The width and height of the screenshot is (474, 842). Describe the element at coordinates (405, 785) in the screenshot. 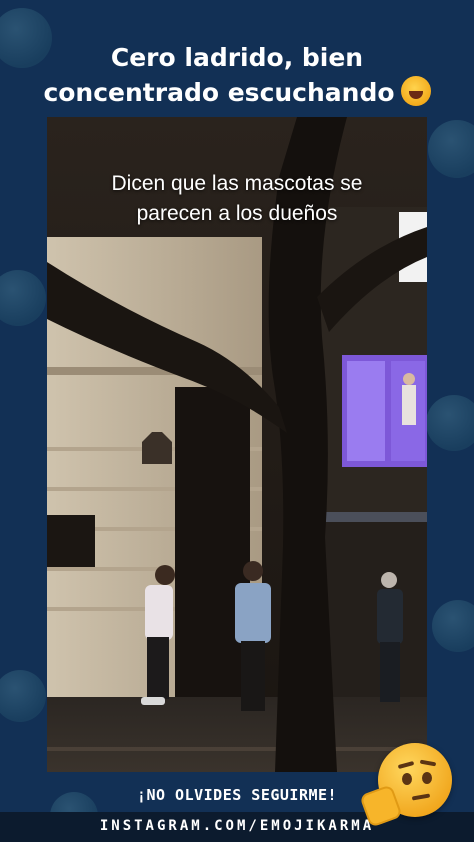

I see `thinking-face-icon` at that location.